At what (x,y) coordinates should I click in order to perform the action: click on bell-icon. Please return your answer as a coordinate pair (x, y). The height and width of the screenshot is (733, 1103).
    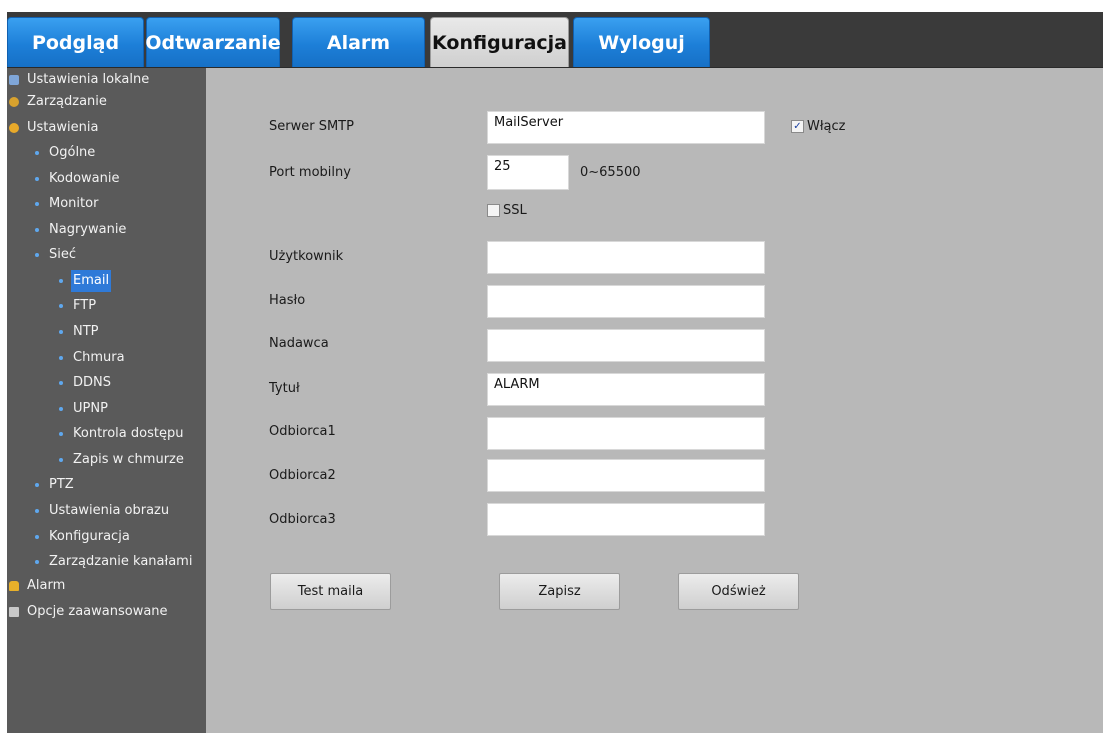
    Looking at the image, I should click on (14, 586).